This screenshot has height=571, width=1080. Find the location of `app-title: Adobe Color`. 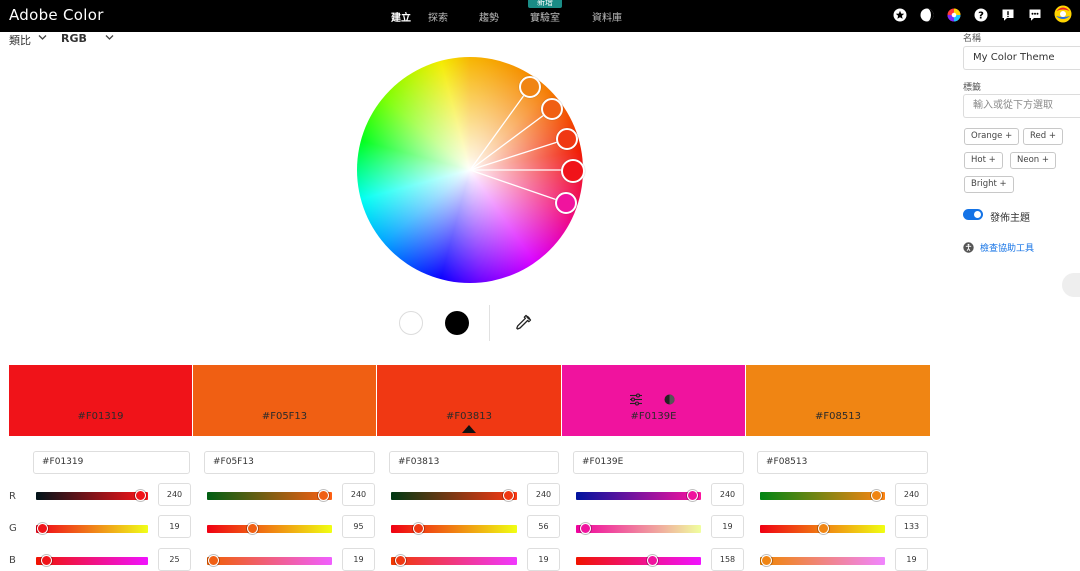

app-title: Adobe Color is located at coordinates (56, 15).